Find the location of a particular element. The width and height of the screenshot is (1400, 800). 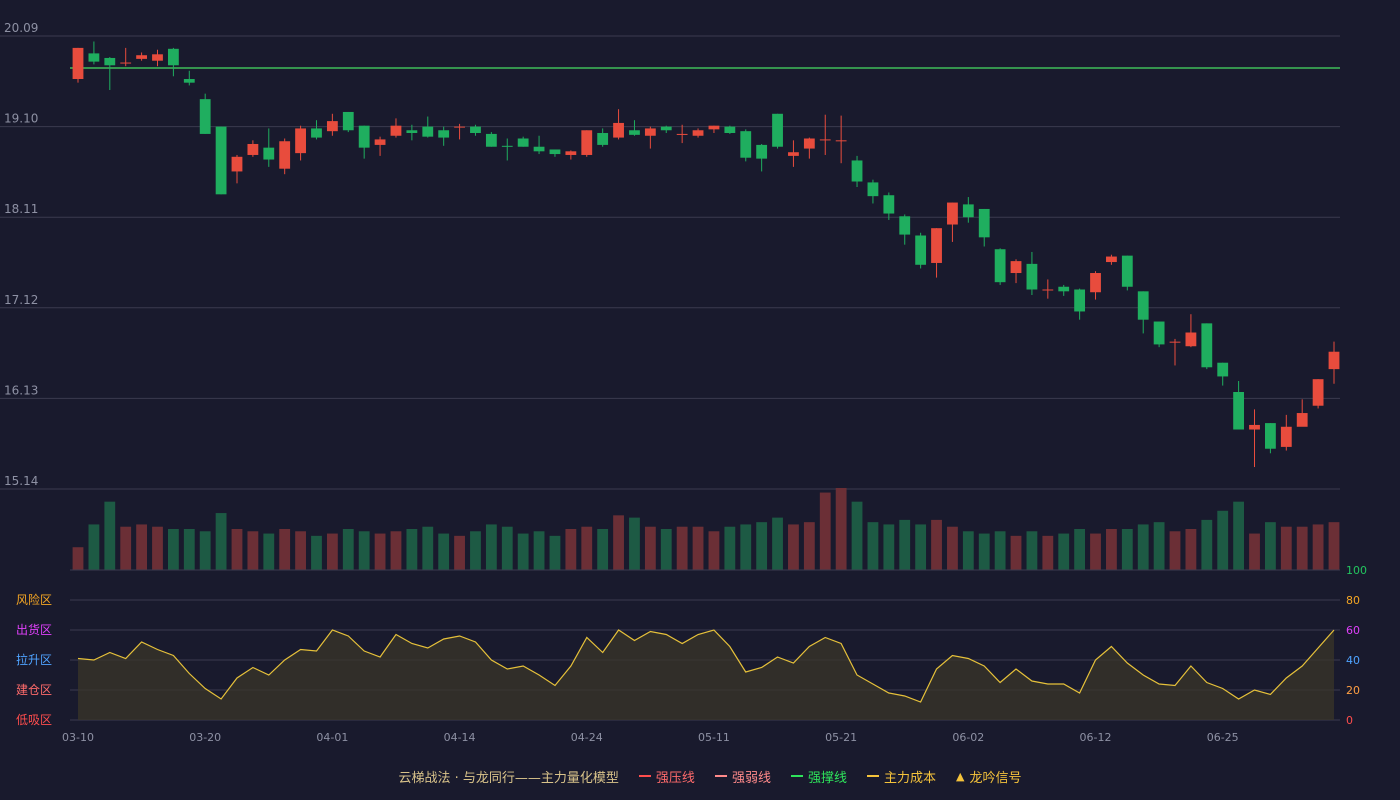

legend-main-cost: 主力成本 is located at coordinates (901, 776).